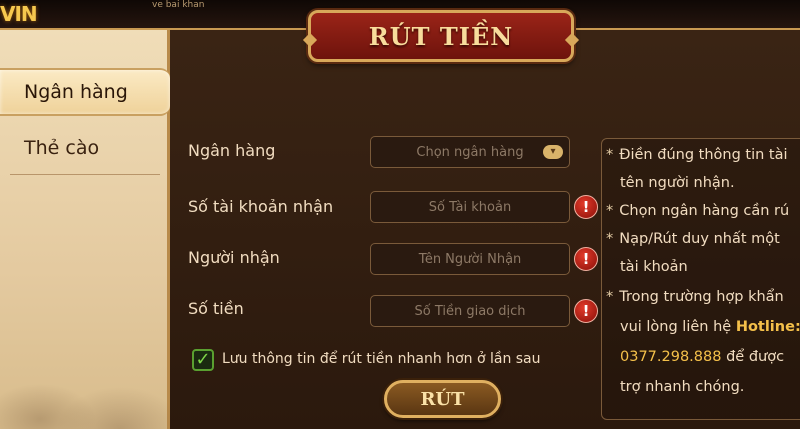  I want to click on top-text: ve bai khan, so click(178, 5).